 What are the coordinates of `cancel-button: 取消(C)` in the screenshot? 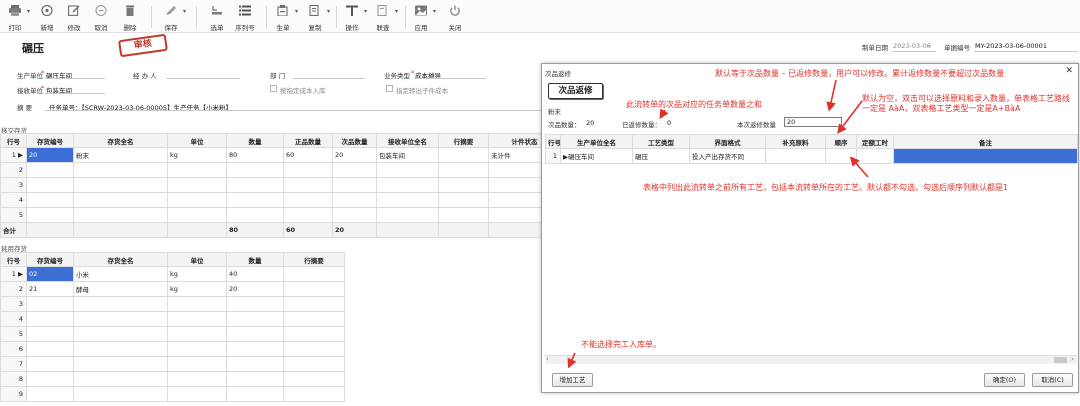 It's located at (1052, 380).